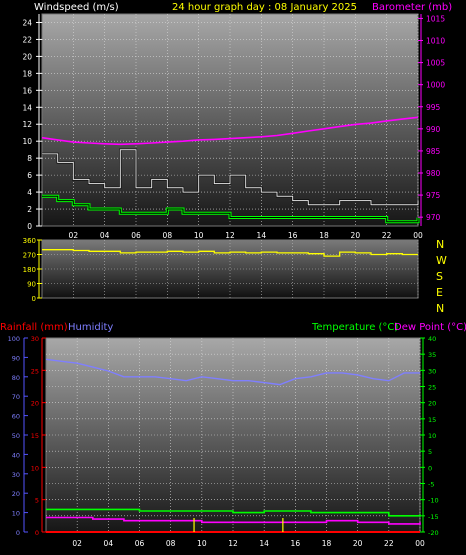 This screenshot has width=466, height=555. Describe the element at coordinates (432, 388) in the screenshot. I see `temperature-tick-label: 25` at that location.